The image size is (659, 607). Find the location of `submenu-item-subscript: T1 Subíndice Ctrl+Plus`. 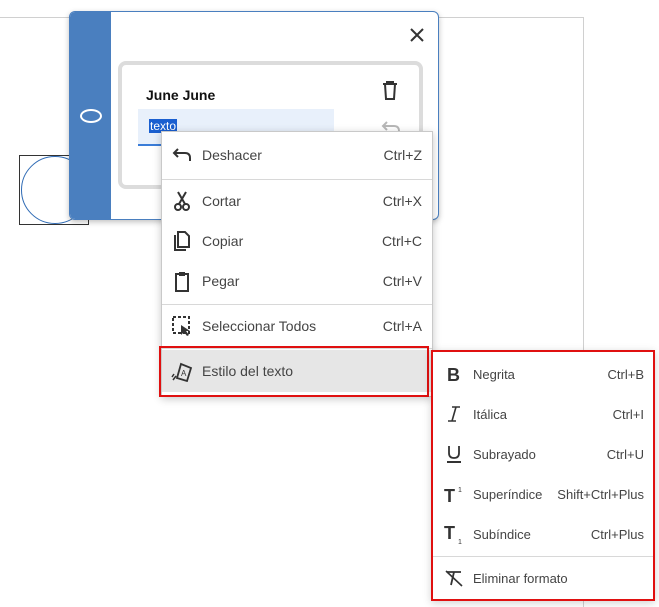

submenu-item-subscript: T1 Subíndice Ctrl+Plus is located at coordinates (543, 534).